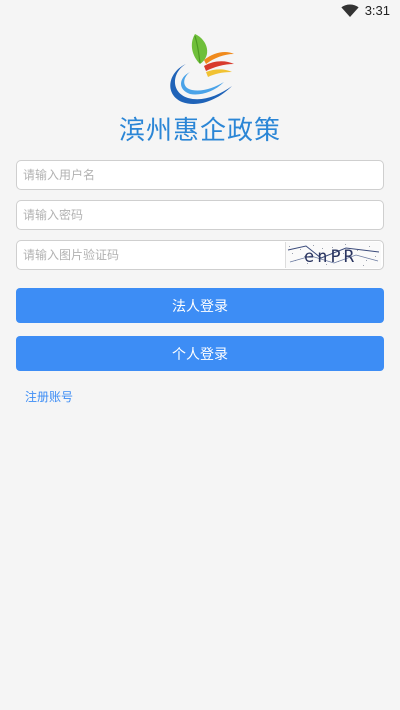 This screenshot has width=400, height=710. Describe the element at coordinates (350, 10) in the screenshot. I see `wifi-icon` at that location.